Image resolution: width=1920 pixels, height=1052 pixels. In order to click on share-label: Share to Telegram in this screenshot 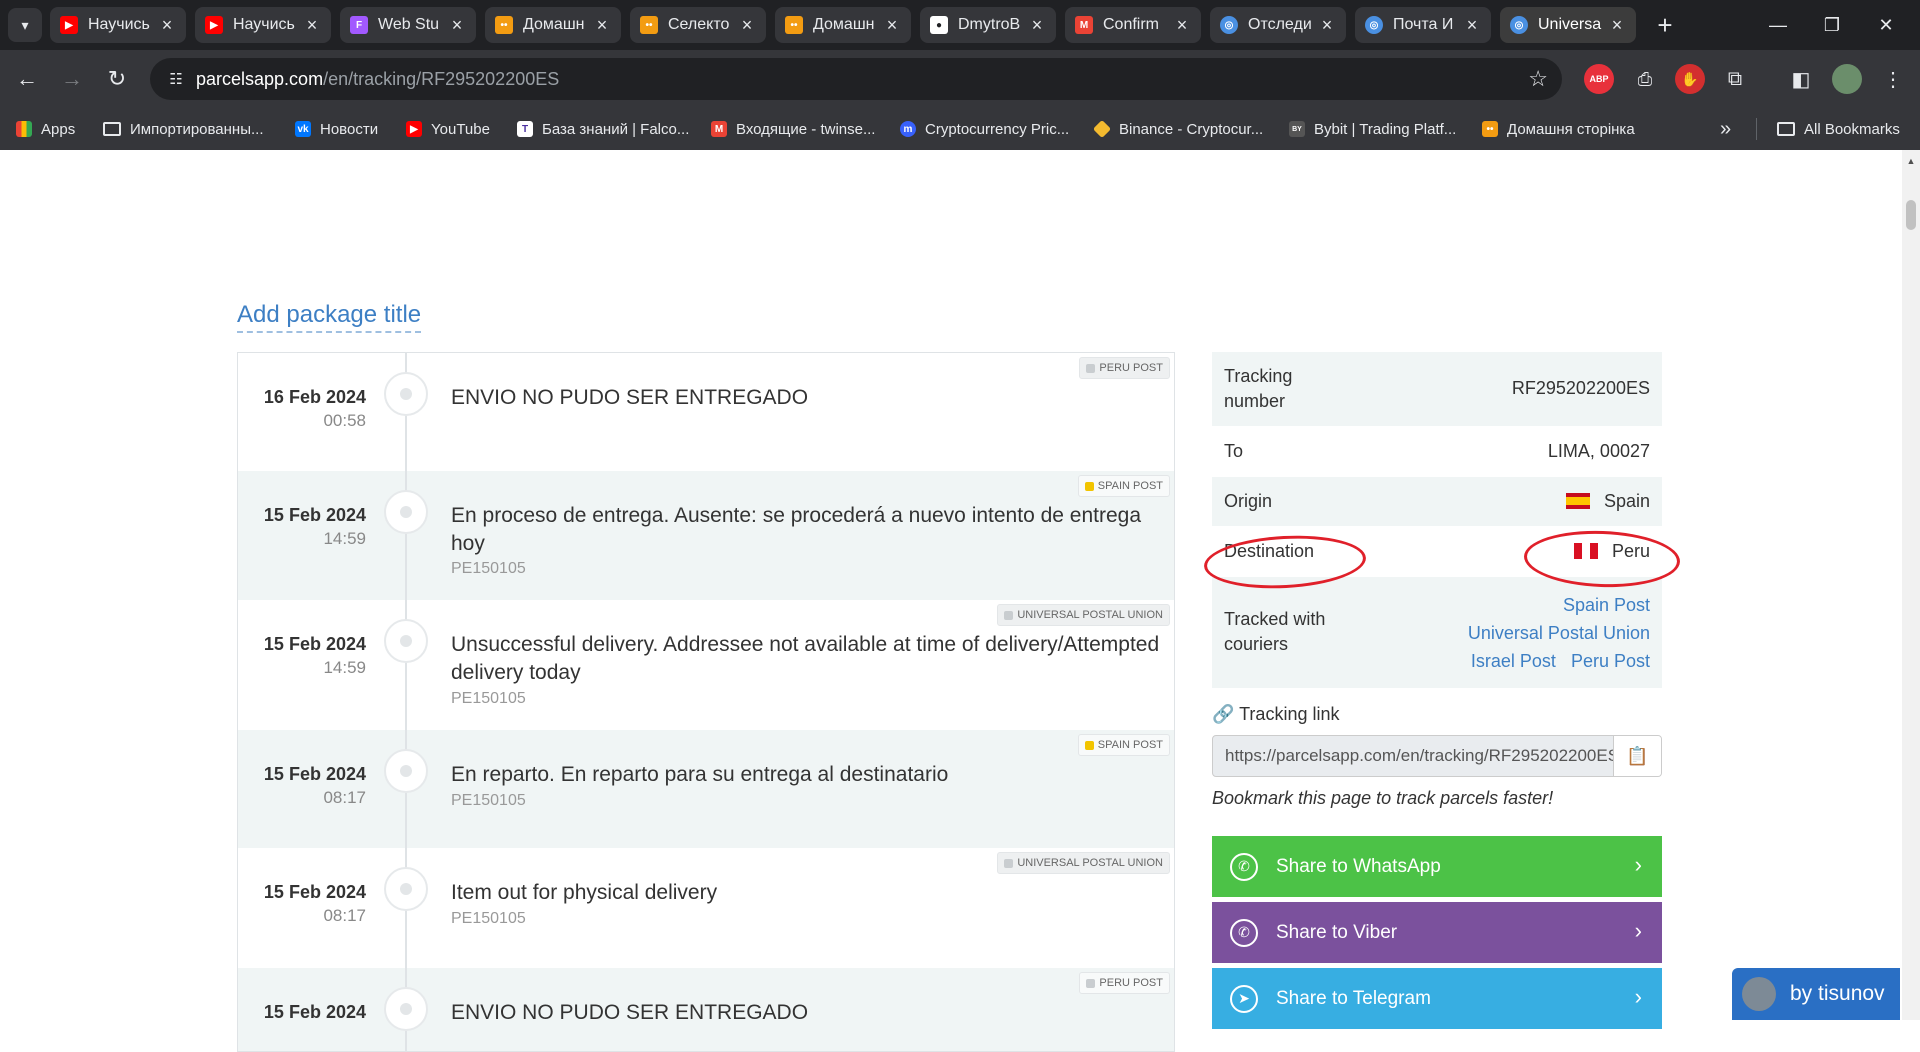, I will do `click(1353, 998)`.